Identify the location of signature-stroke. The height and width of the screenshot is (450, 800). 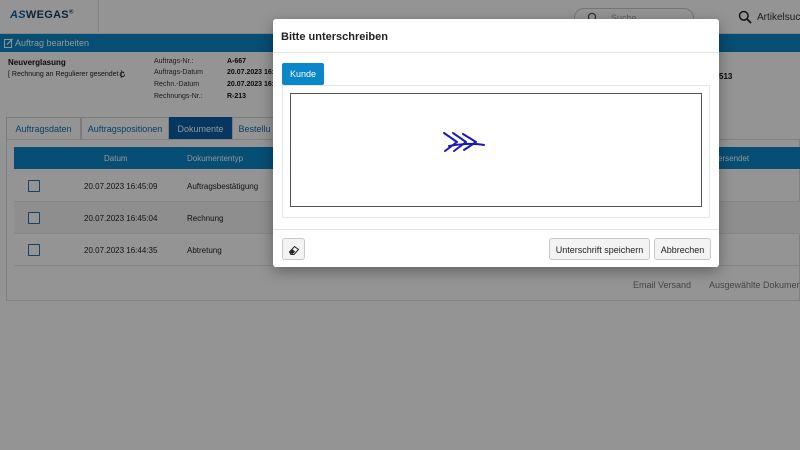
(464, 142).